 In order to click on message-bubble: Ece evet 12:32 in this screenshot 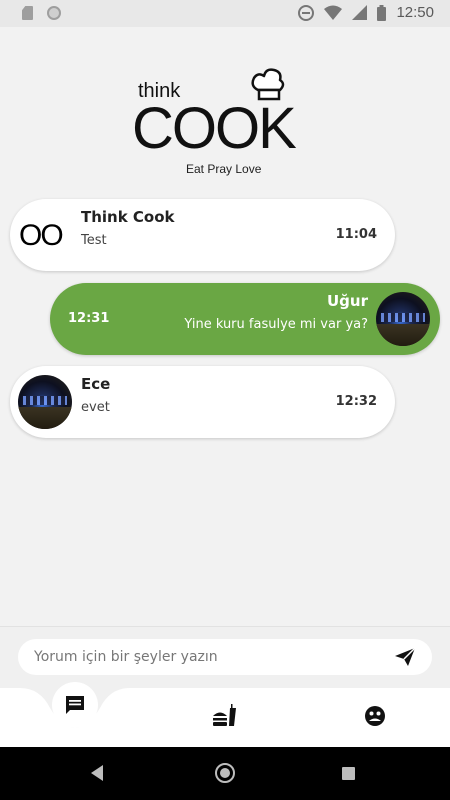, I will do `click(202, 402)`.